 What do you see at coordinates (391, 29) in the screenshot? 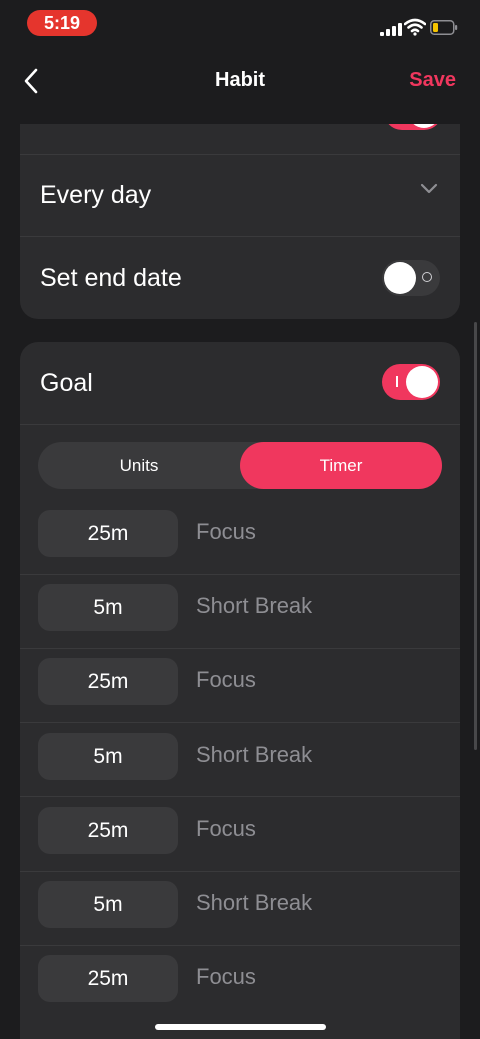
I see `signal-icon` at bounding box center [391, 29].